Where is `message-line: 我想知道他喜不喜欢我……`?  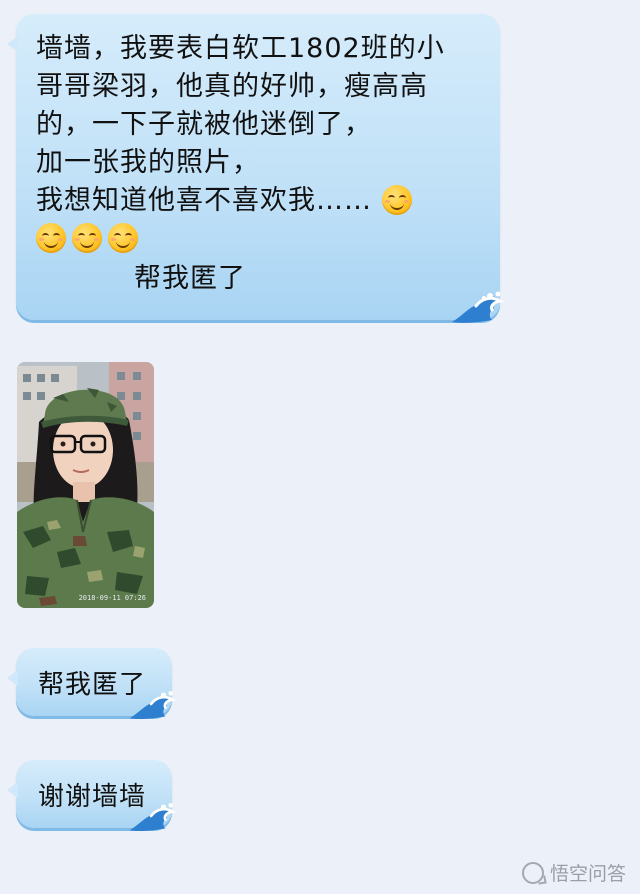 message-line: 我想知道他喜不喜欢我…… is located at coordinates (204, 200).